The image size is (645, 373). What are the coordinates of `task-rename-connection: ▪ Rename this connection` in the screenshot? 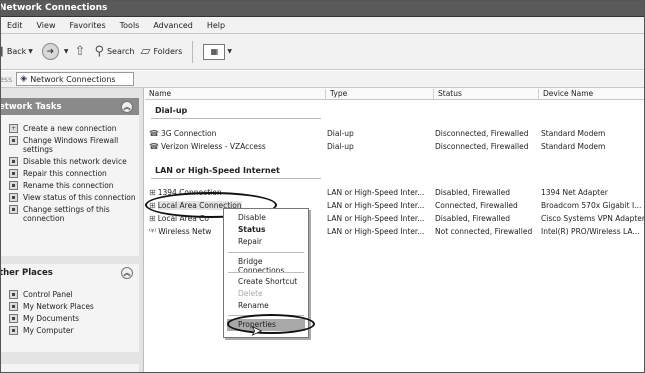 It's located at (70, 186).